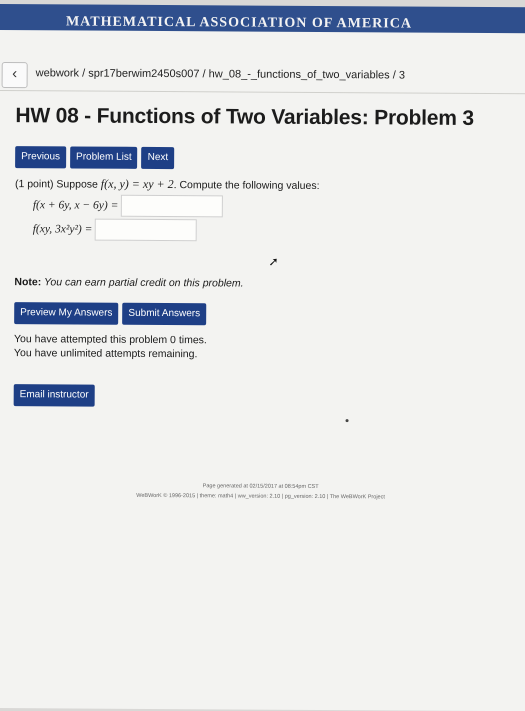  What do you see at coordinates (103, 157) in the screenshot?
I see `problem-list-button: Problem List` at bounding box center [103, 157].